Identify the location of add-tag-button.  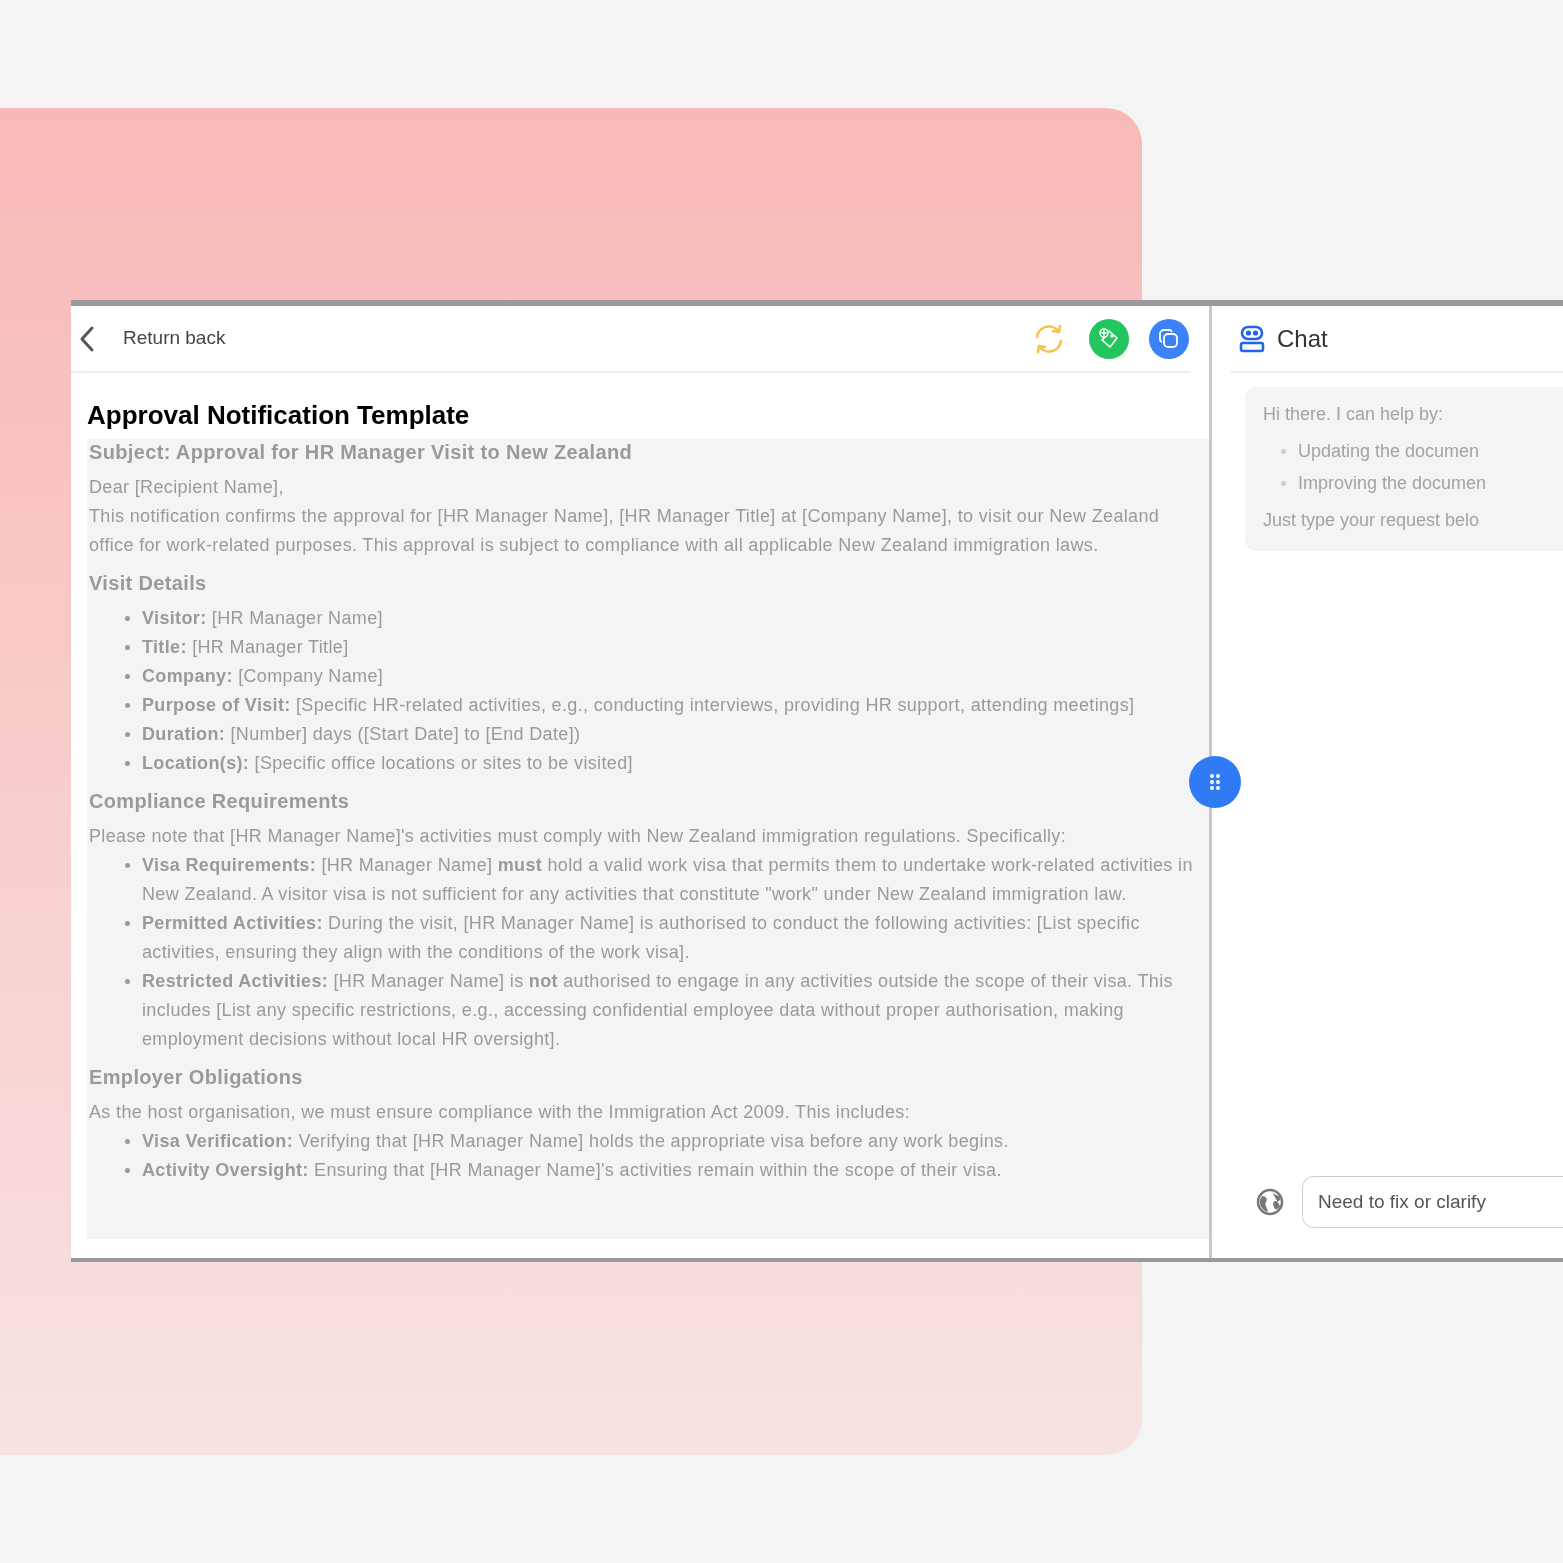
(1109, 338).